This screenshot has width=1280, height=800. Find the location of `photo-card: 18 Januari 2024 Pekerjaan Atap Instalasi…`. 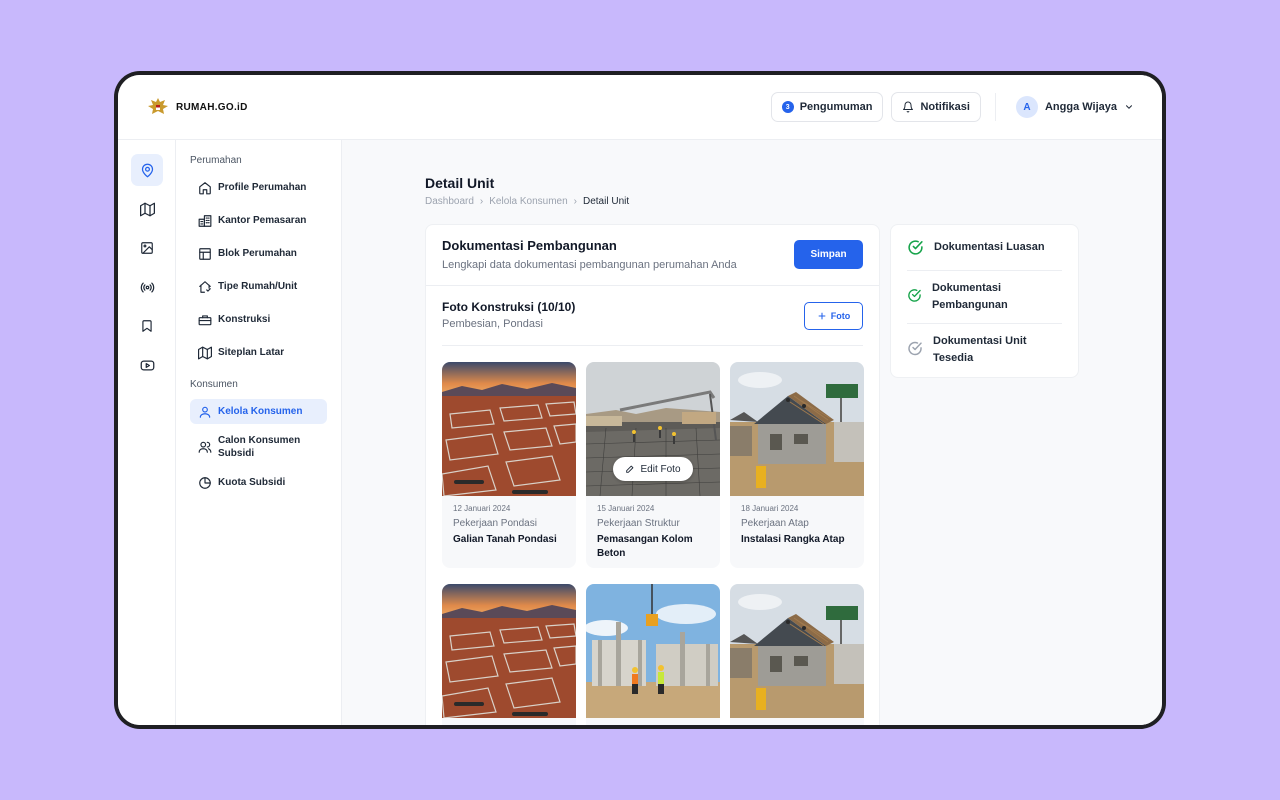

photo-card: 18 Januari 2024 Pekerjaan Atap Instalasi… is located at coordinates (797, 465).